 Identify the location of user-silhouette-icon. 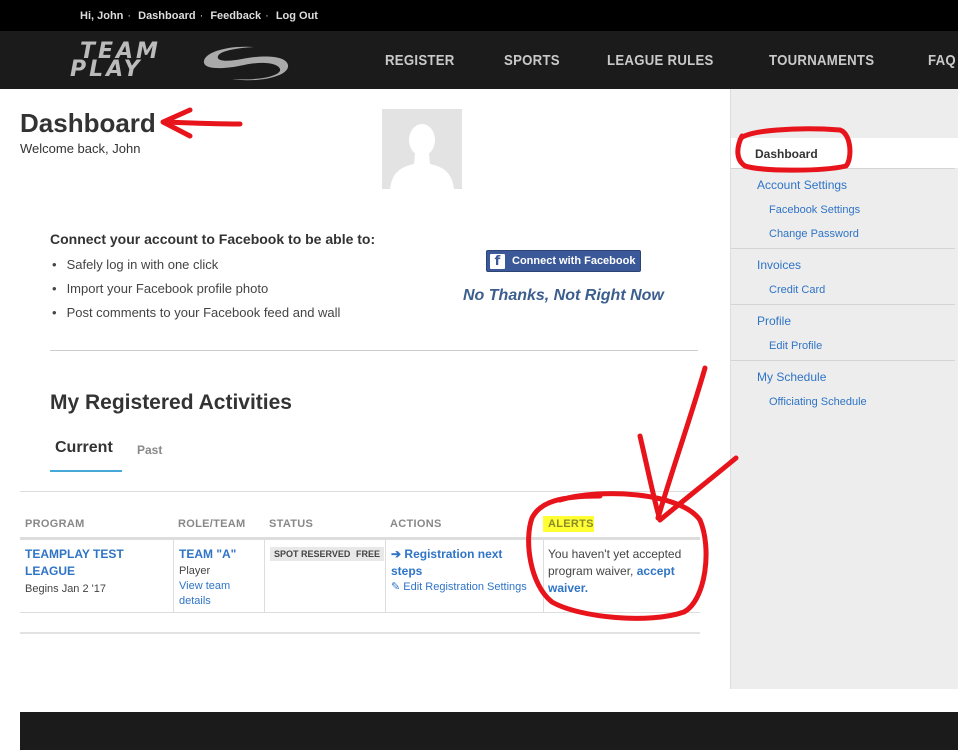
(422, 156).